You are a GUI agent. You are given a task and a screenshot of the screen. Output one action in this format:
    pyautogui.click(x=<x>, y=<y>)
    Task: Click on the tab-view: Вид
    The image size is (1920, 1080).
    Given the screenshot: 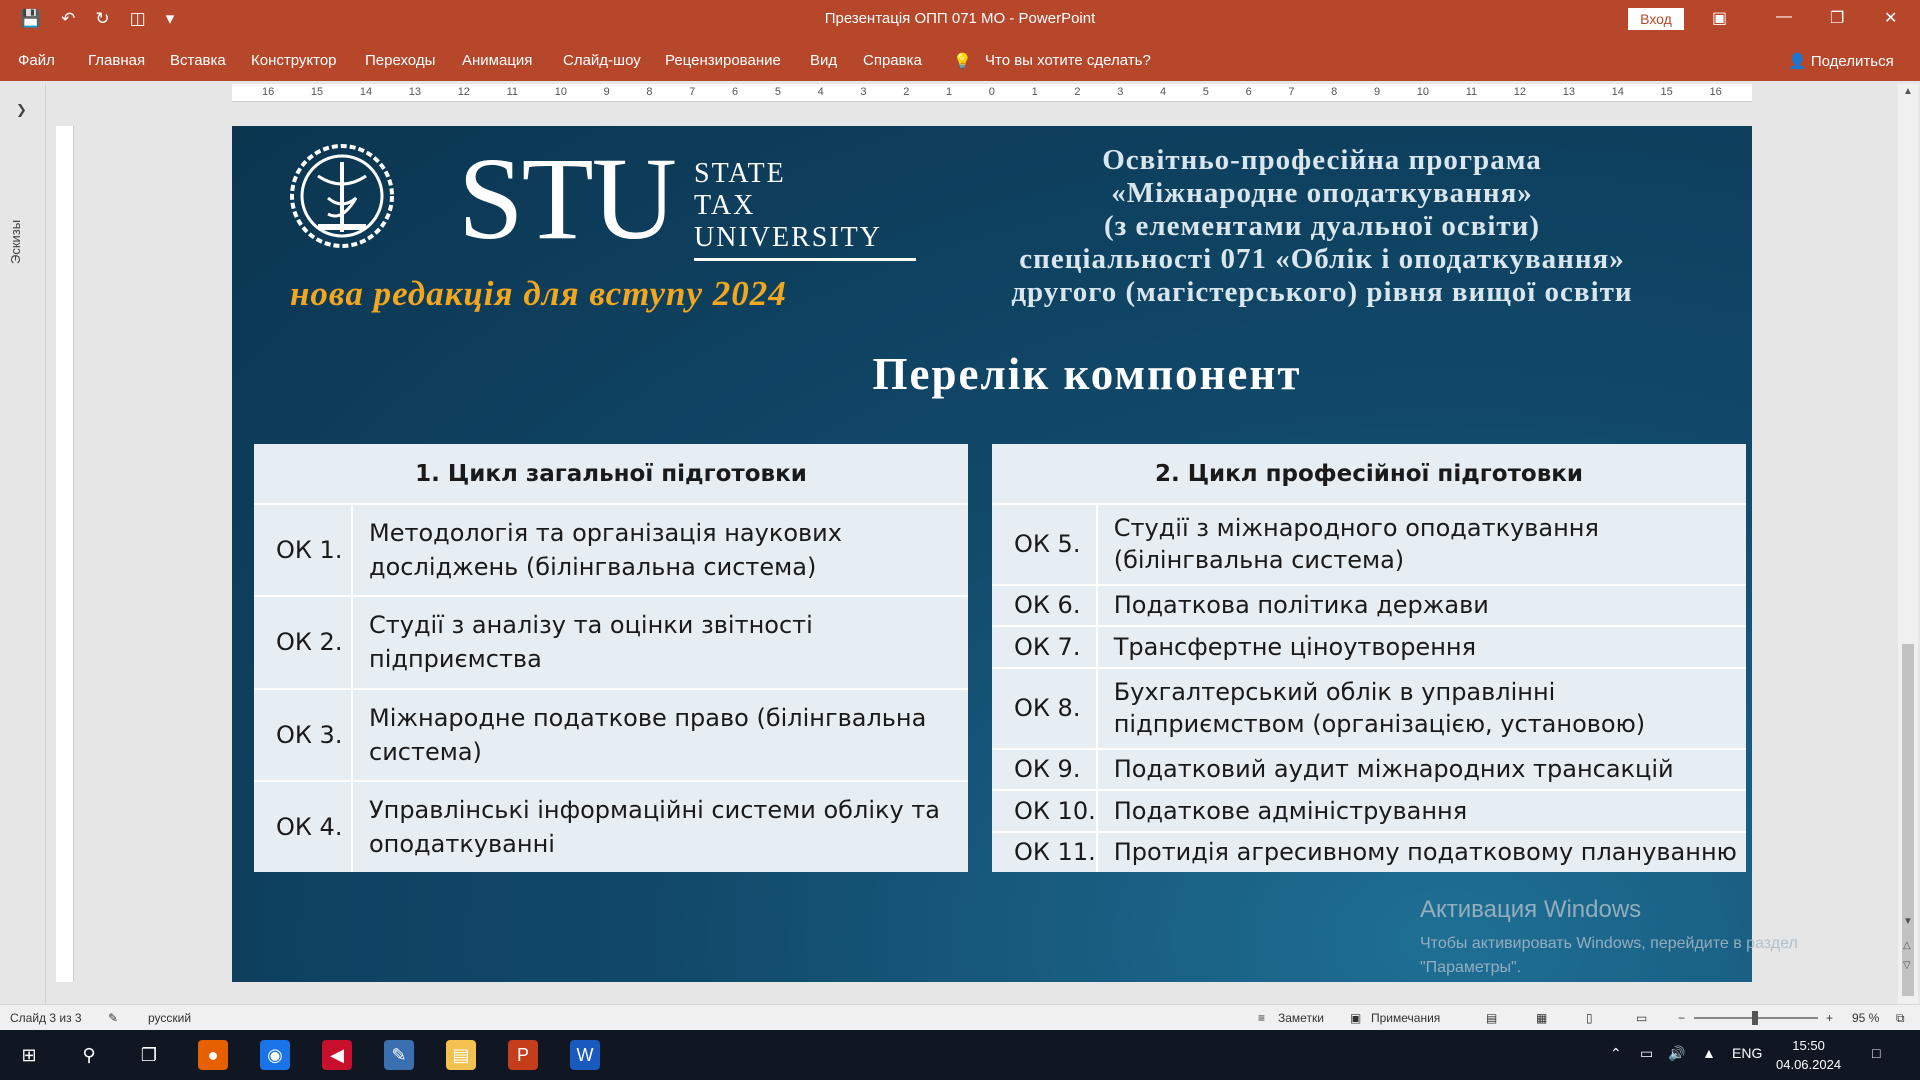 What is the action you would take?
    pyautogui.click(x=823, y=60)
    